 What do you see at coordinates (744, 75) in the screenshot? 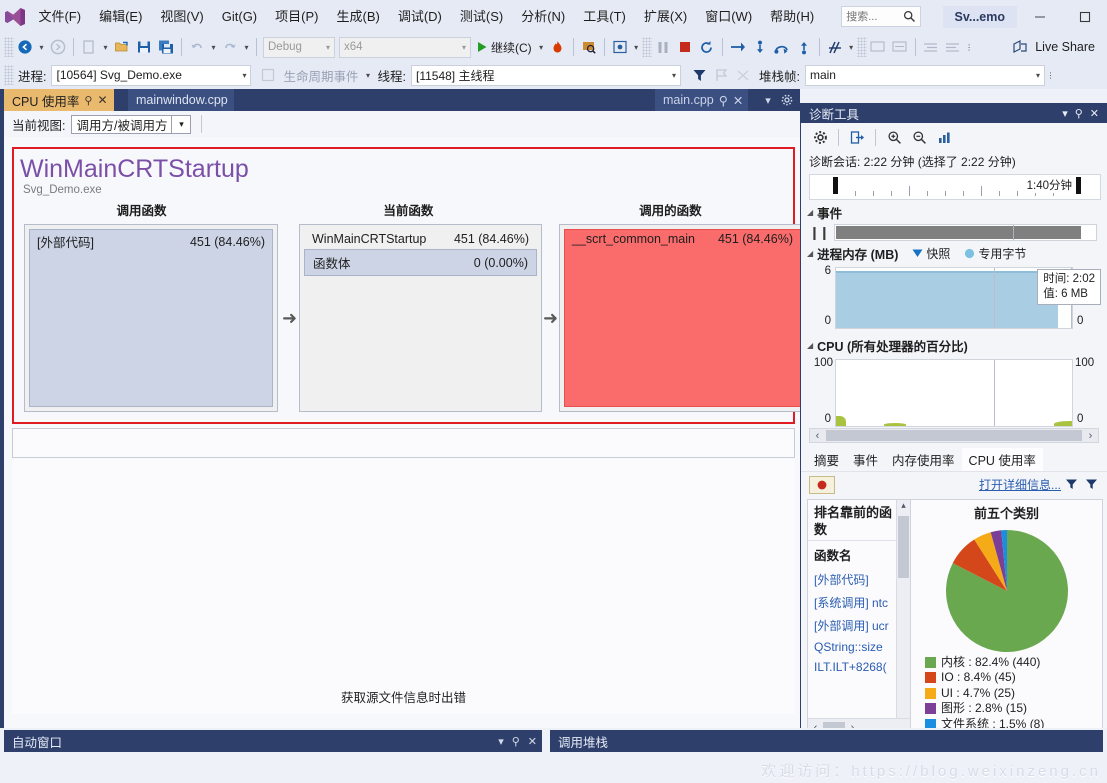
I see `no-call-icon` at bounding box center [744, 75].